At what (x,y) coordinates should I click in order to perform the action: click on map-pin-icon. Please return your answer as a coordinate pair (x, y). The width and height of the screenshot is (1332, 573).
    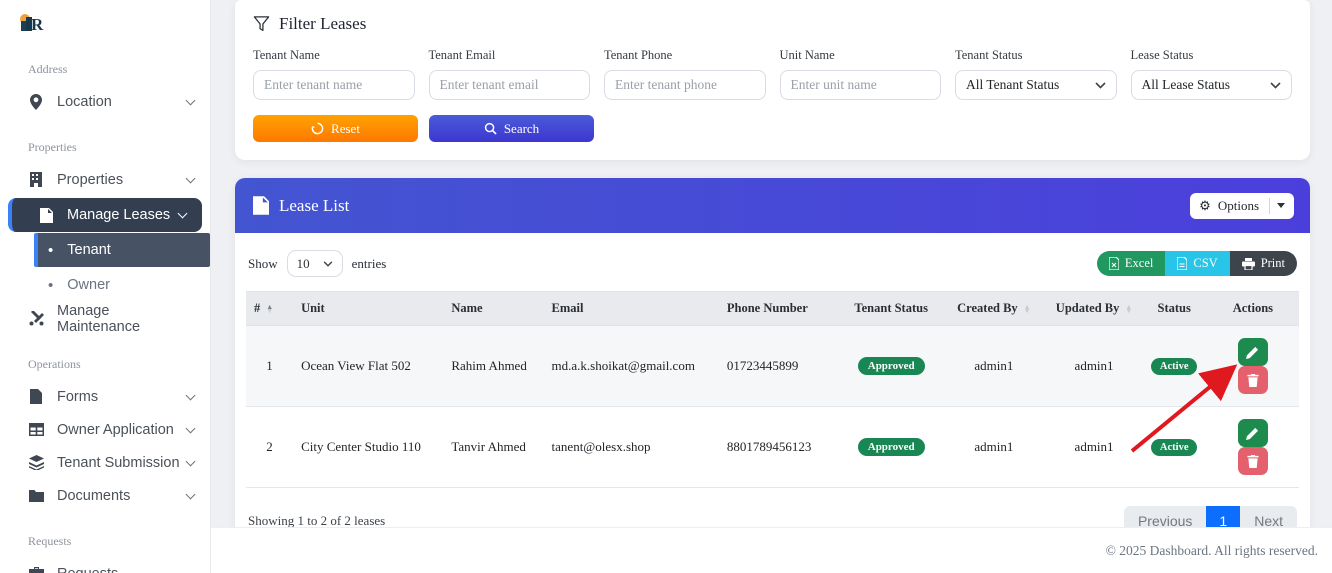
    Looking at the image, I should click on (36, 101).